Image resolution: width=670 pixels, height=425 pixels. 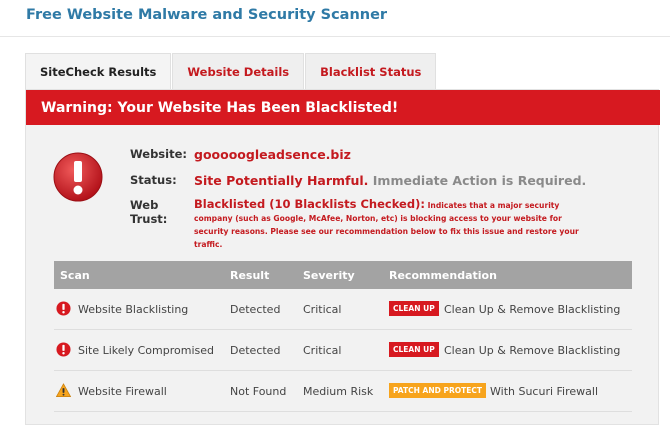 I want to click on website-value: gooooogleadsence.biz, so click(x=272, y=154).